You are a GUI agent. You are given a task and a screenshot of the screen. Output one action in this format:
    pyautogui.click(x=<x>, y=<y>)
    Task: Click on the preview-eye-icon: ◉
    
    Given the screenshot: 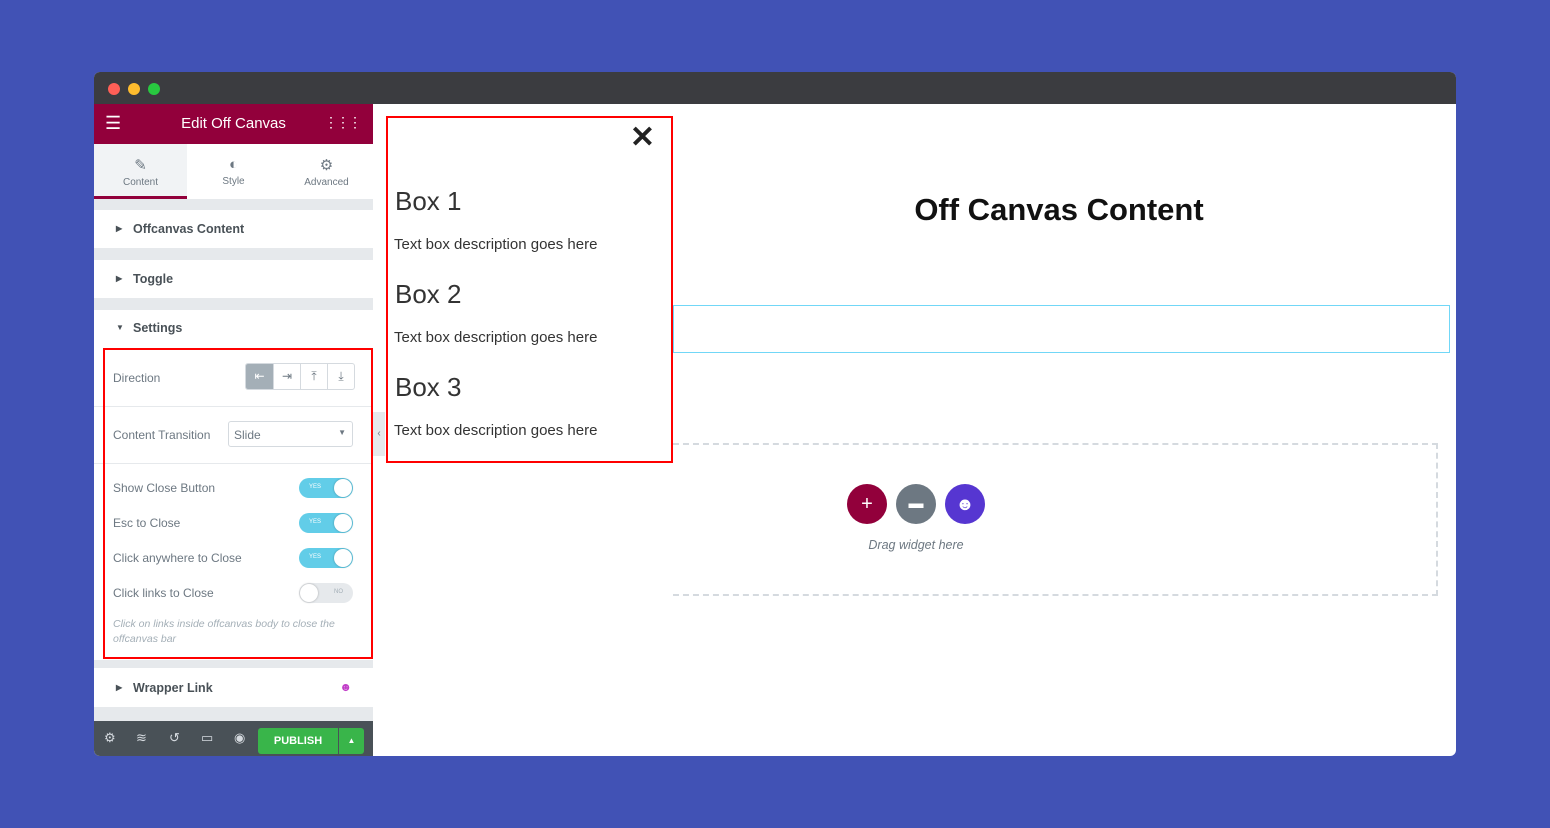 What is the action you would take?
    pyautogui.click(x=239, y=738)
    